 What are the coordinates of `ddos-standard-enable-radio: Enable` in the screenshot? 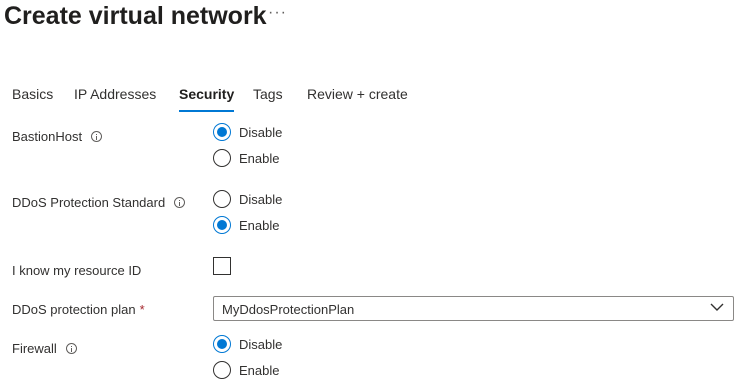 It's located at (246, 225).